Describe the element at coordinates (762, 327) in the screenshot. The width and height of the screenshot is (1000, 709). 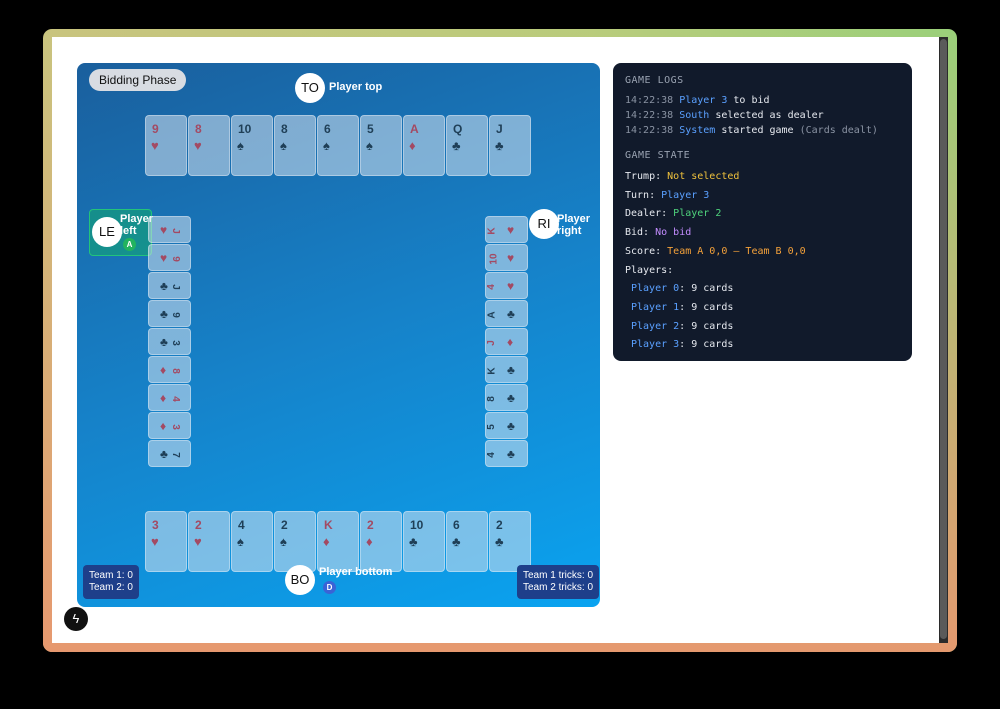
I see `player-list-item: Player 2: 9 cards` at that location.